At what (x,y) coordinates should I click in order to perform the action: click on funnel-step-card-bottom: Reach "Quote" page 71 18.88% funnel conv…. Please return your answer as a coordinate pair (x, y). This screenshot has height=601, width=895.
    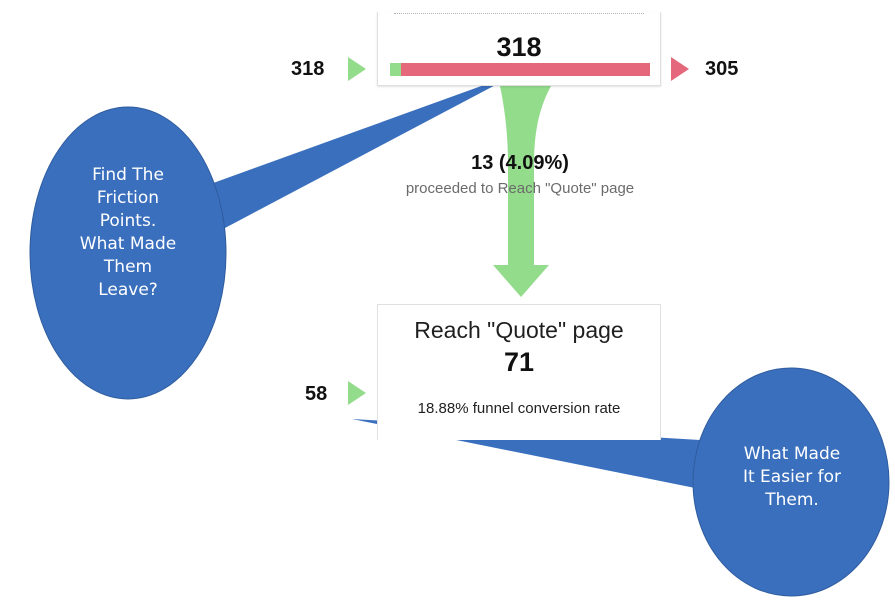
    Looking at the image, I should click on (519, 372).